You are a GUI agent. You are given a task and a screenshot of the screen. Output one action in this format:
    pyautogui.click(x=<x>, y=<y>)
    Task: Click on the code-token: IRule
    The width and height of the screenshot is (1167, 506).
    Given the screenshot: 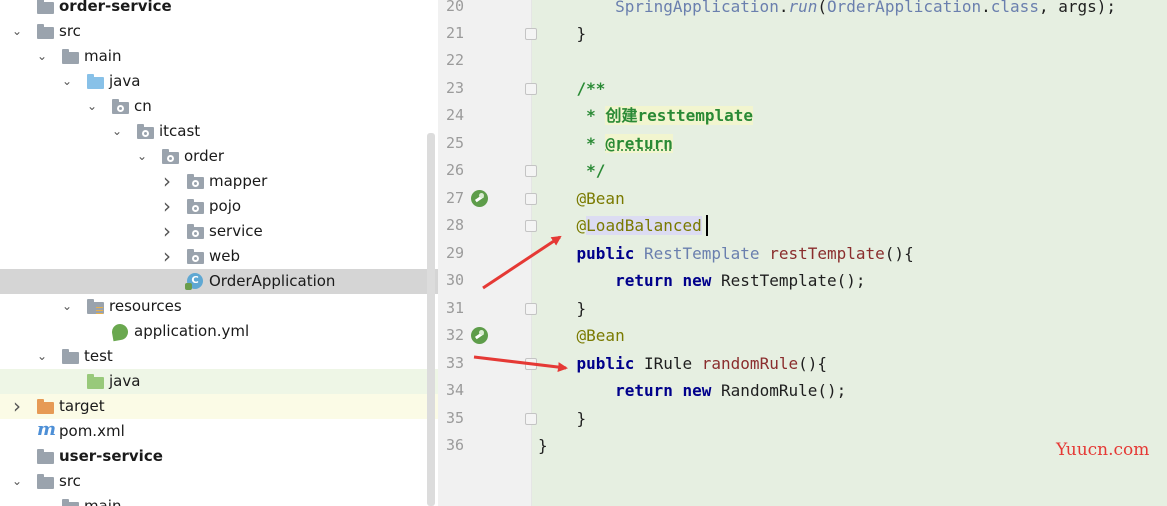 What is the action you would take?
    pyautogui.click(x=668, y=363)
    